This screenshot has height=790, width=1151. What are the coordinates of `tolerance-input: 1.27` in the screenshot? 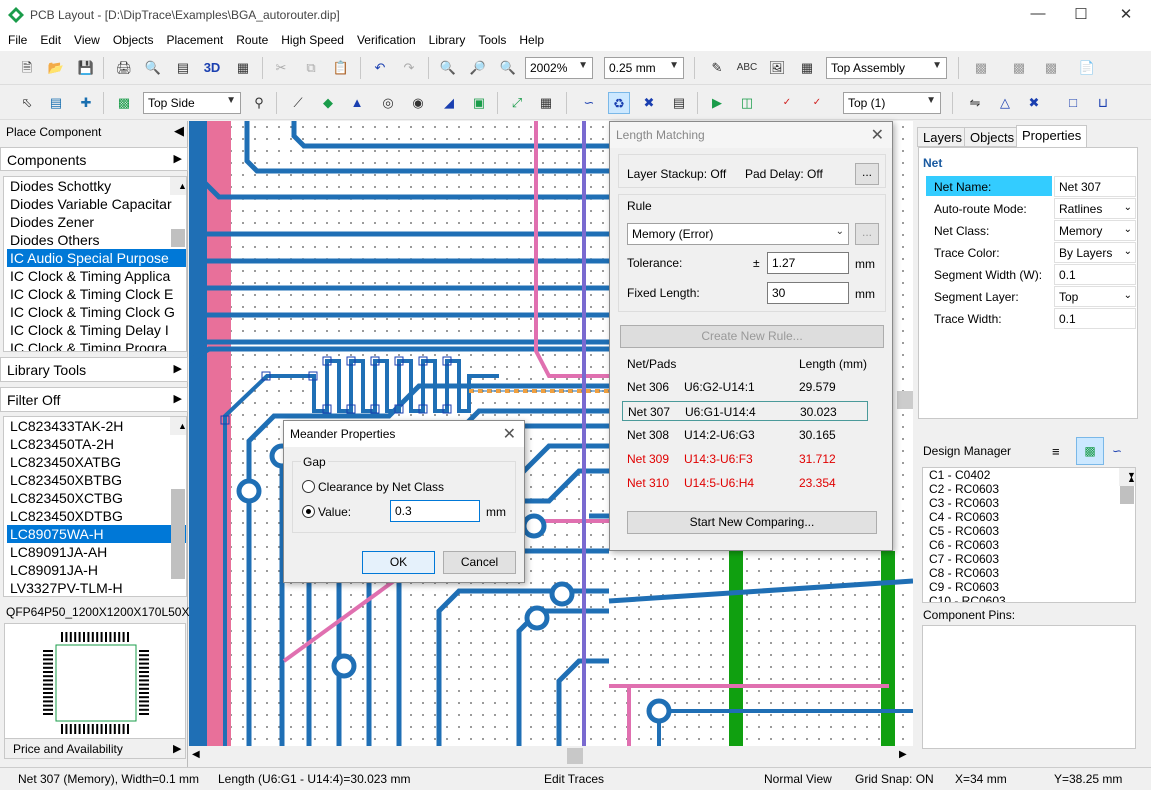 It's located at (808, 263).